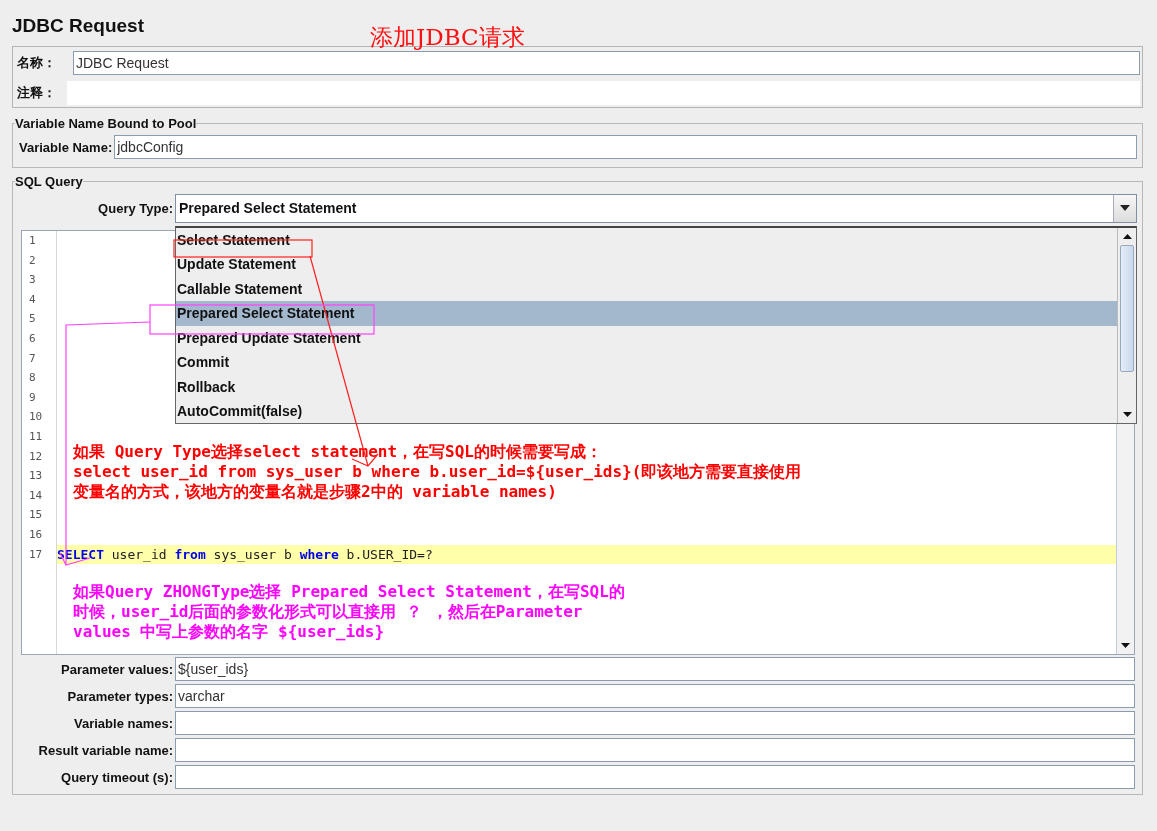 Image resolution: width=1157 pixels, height=831 pixels. Describe the element at coordinates (32, 378) in the screenshot. I see `line-number: 8` at that location.